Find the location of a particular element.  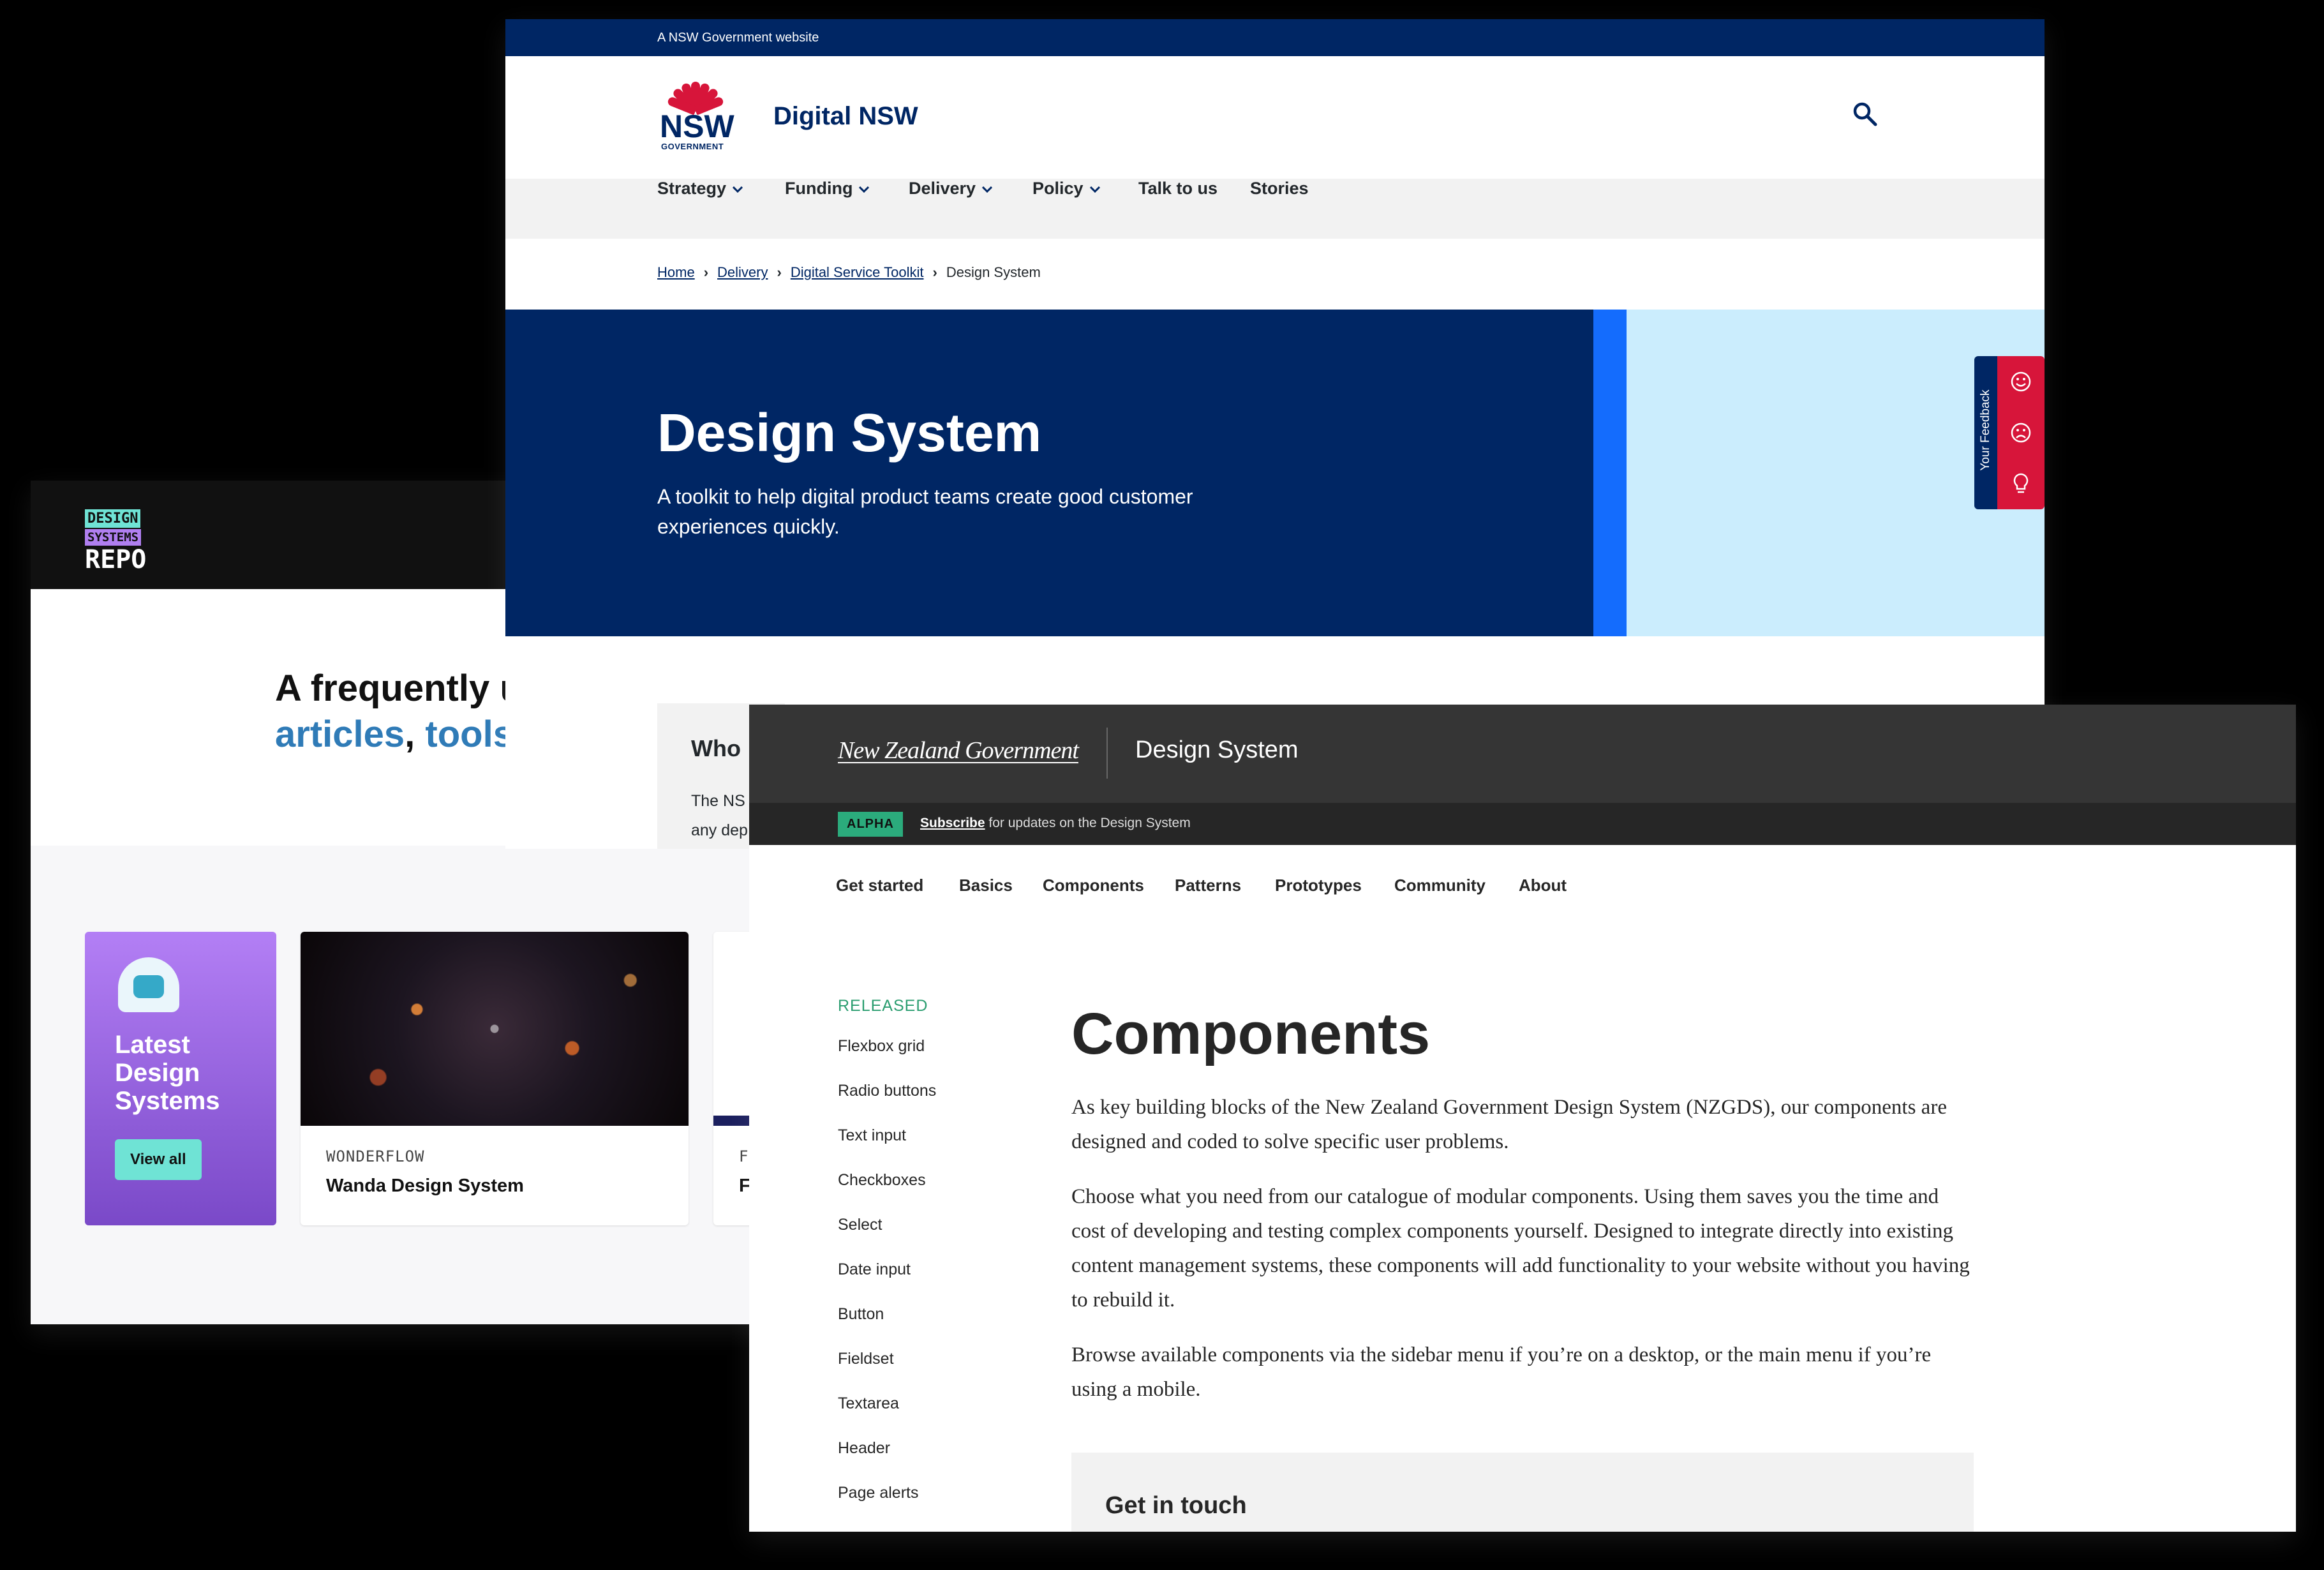

sidebar-item-textarea: Textarea is located at coordinates (887, 1416).